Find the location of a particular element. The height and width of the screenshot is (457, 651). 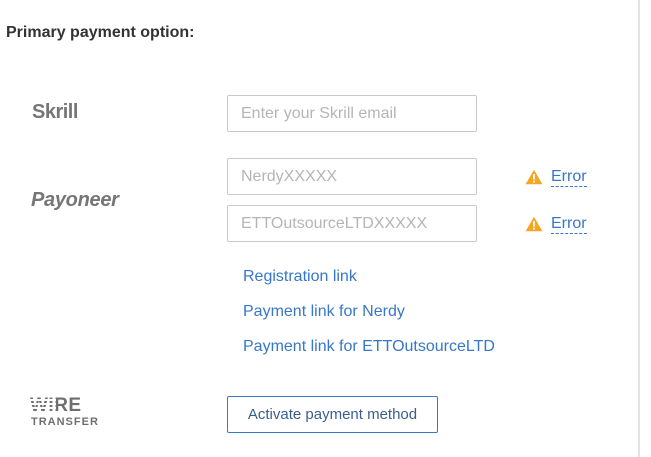

activate-payment-method-button: Activate payment method is located at coordinates (332, 414).